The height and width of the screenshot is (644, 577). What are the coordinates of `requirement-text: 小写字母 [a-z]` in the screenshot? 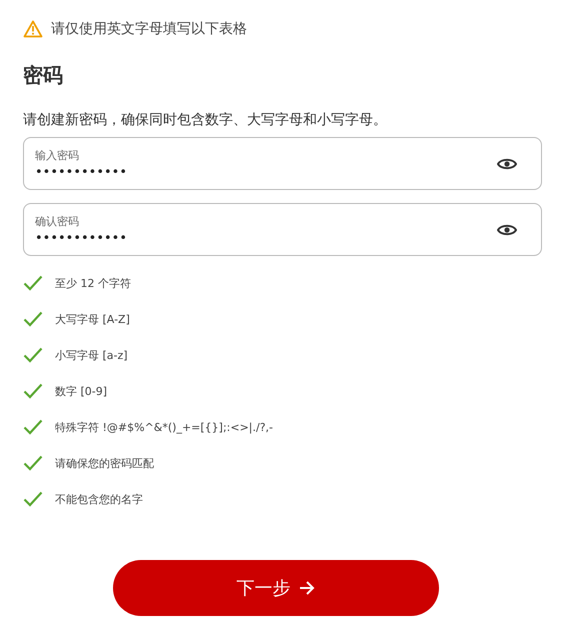 It's located at (91, 355).